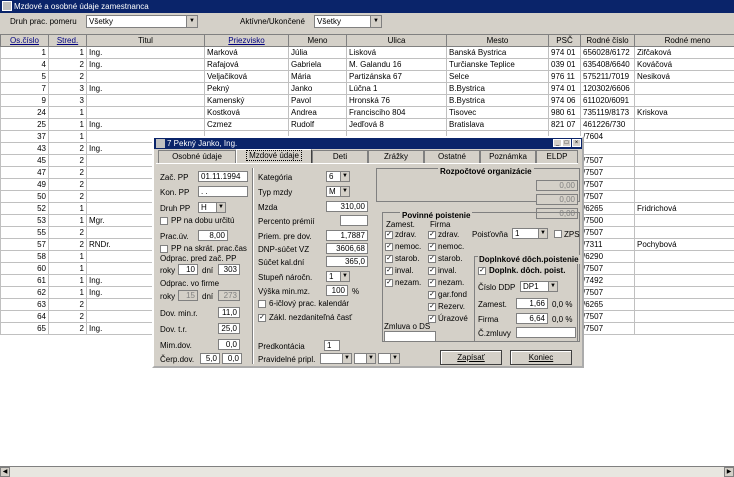 The height and width of the screenshot is (477, 734). What do you see at coordinates (229, 328) in the screenshot?
I see `dov-tr-field: 25,0` at bounding box center [229, 328].